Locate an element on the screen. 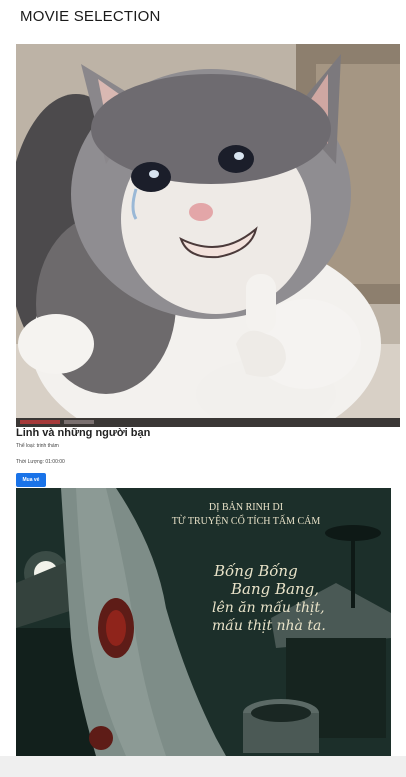 The image size is (406, 777). movie-title: Linh và những người bạn is located at coordinates (83, 433).